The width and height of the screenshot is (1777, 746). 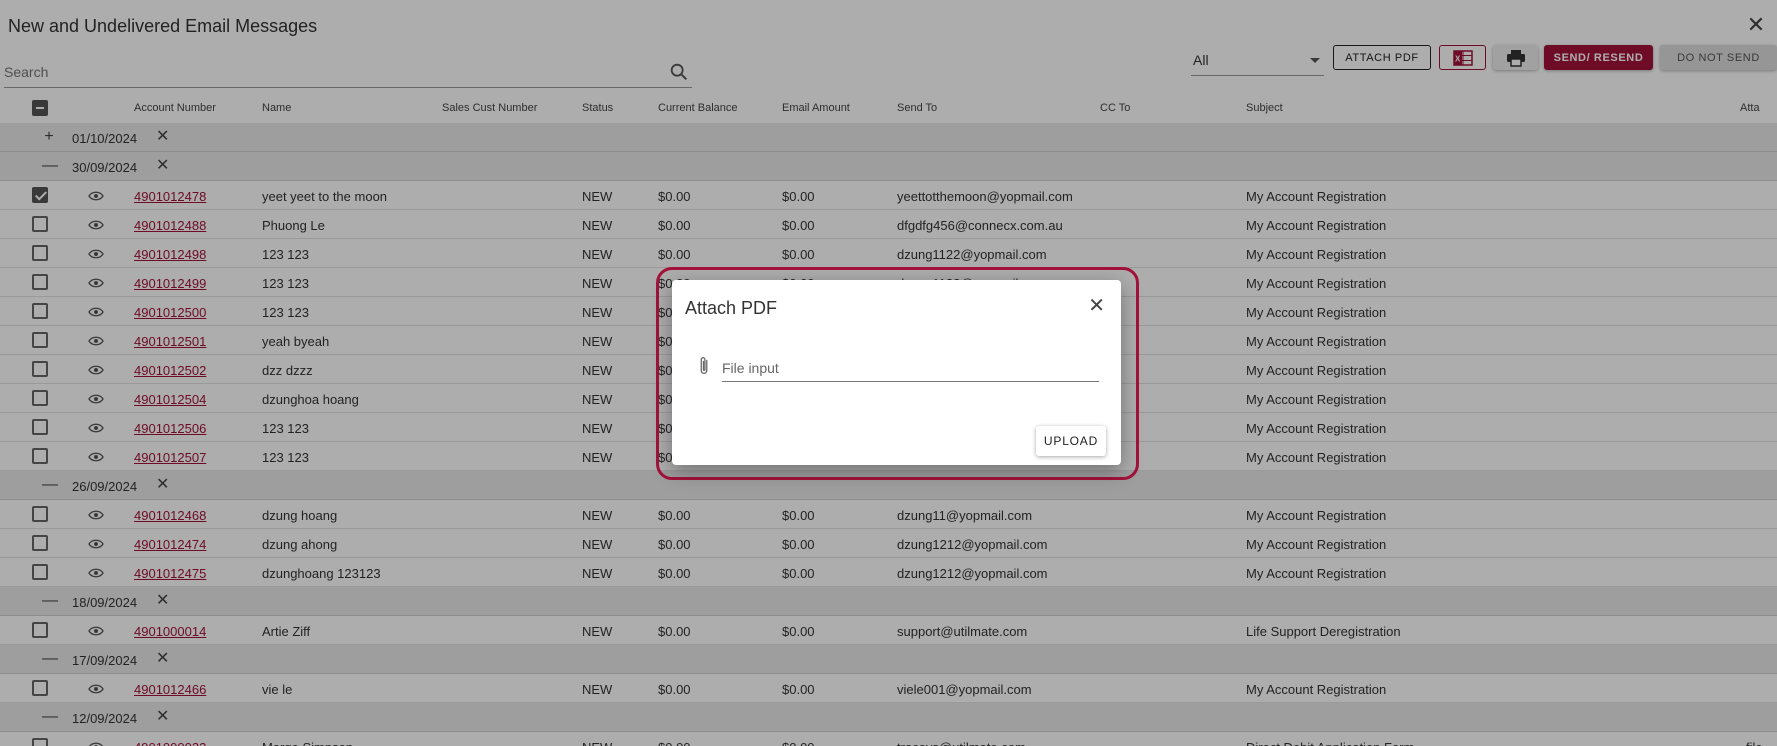 What do you see at coordinates (704, 365) in the screenshot?
I see `paperclip-icon` at bounding box center [704, 365].